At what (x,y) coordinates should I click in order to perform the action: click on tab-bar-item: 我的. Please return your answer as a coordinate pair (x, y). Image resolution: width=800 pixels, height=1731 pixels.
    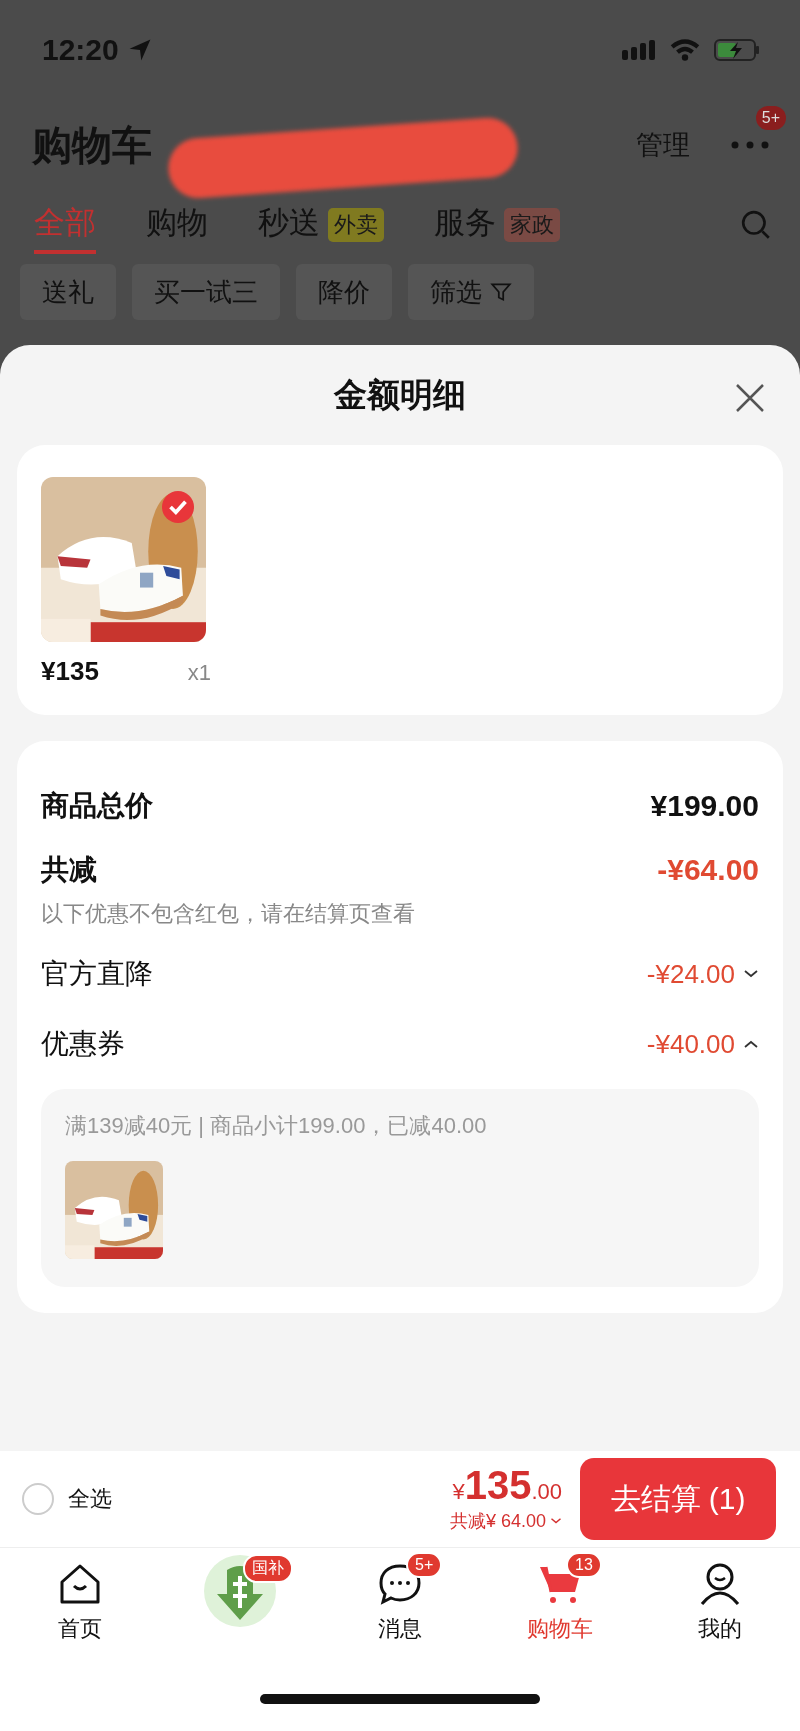
    Looking at the image, I should click on (720, 1629).